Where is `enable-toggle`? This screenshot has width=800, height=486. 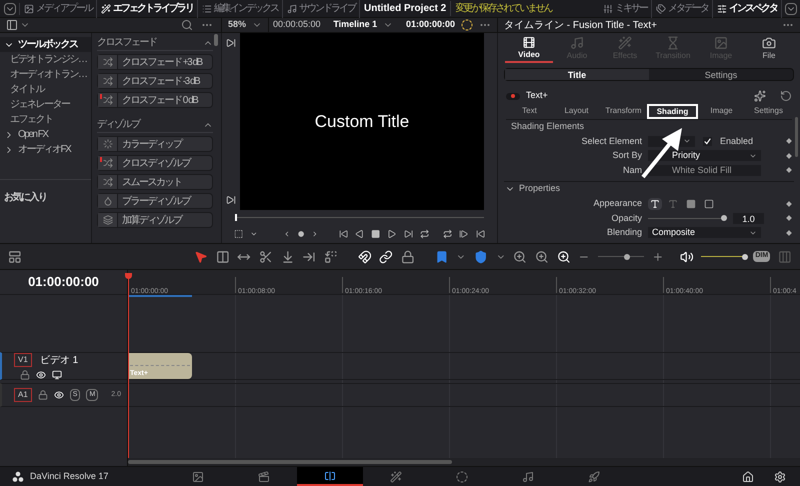 enable-toggle is located at coordinates (513, 96).